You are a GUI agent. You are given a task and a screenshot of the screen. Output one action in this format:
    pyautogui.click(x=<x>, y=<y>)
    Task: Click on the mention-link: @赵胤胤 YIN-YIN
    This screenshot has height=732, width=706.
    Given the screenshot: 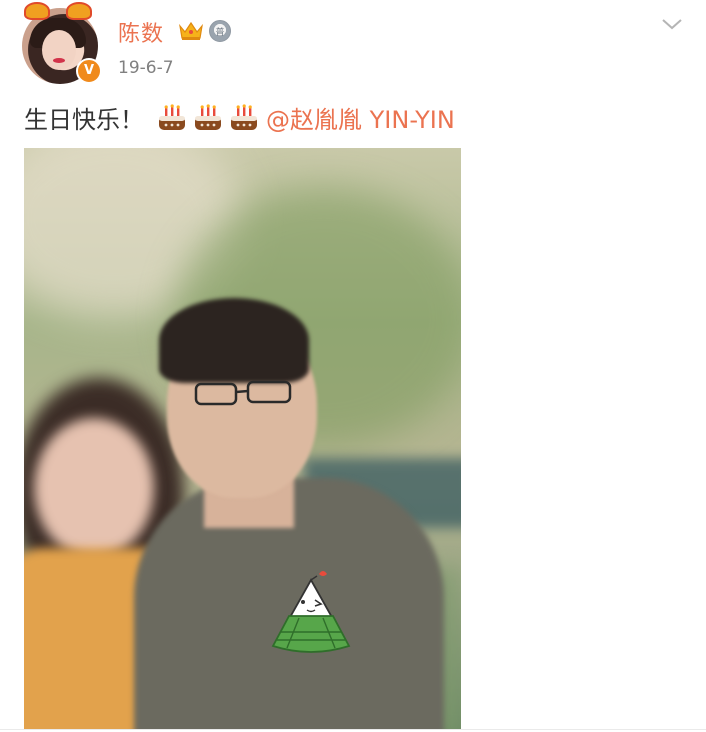 What is the action you would take?
    pyautogui.click(x=360, y=117)
    